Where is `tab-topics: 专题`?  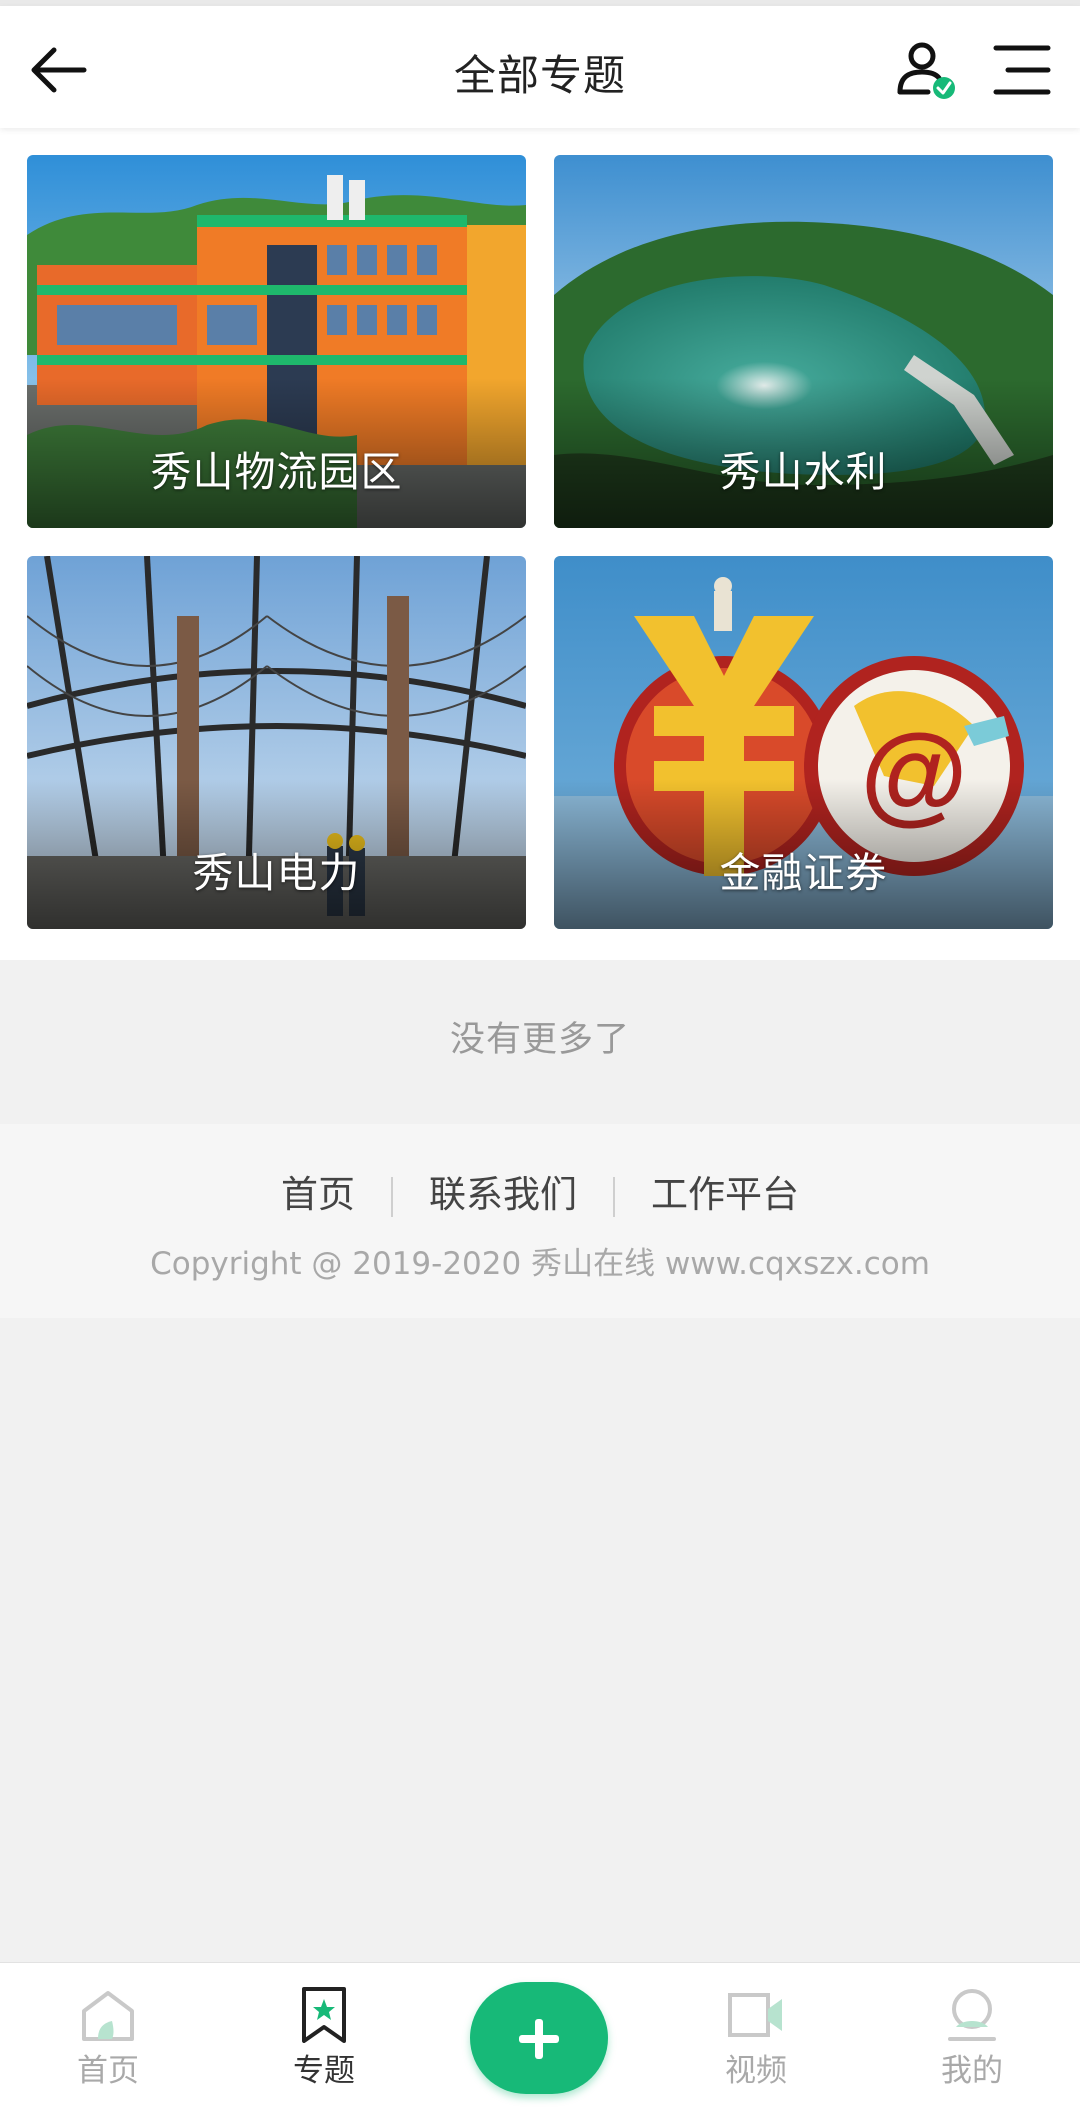
tab-topics: 专题 is located at coordinates (324, 2035).